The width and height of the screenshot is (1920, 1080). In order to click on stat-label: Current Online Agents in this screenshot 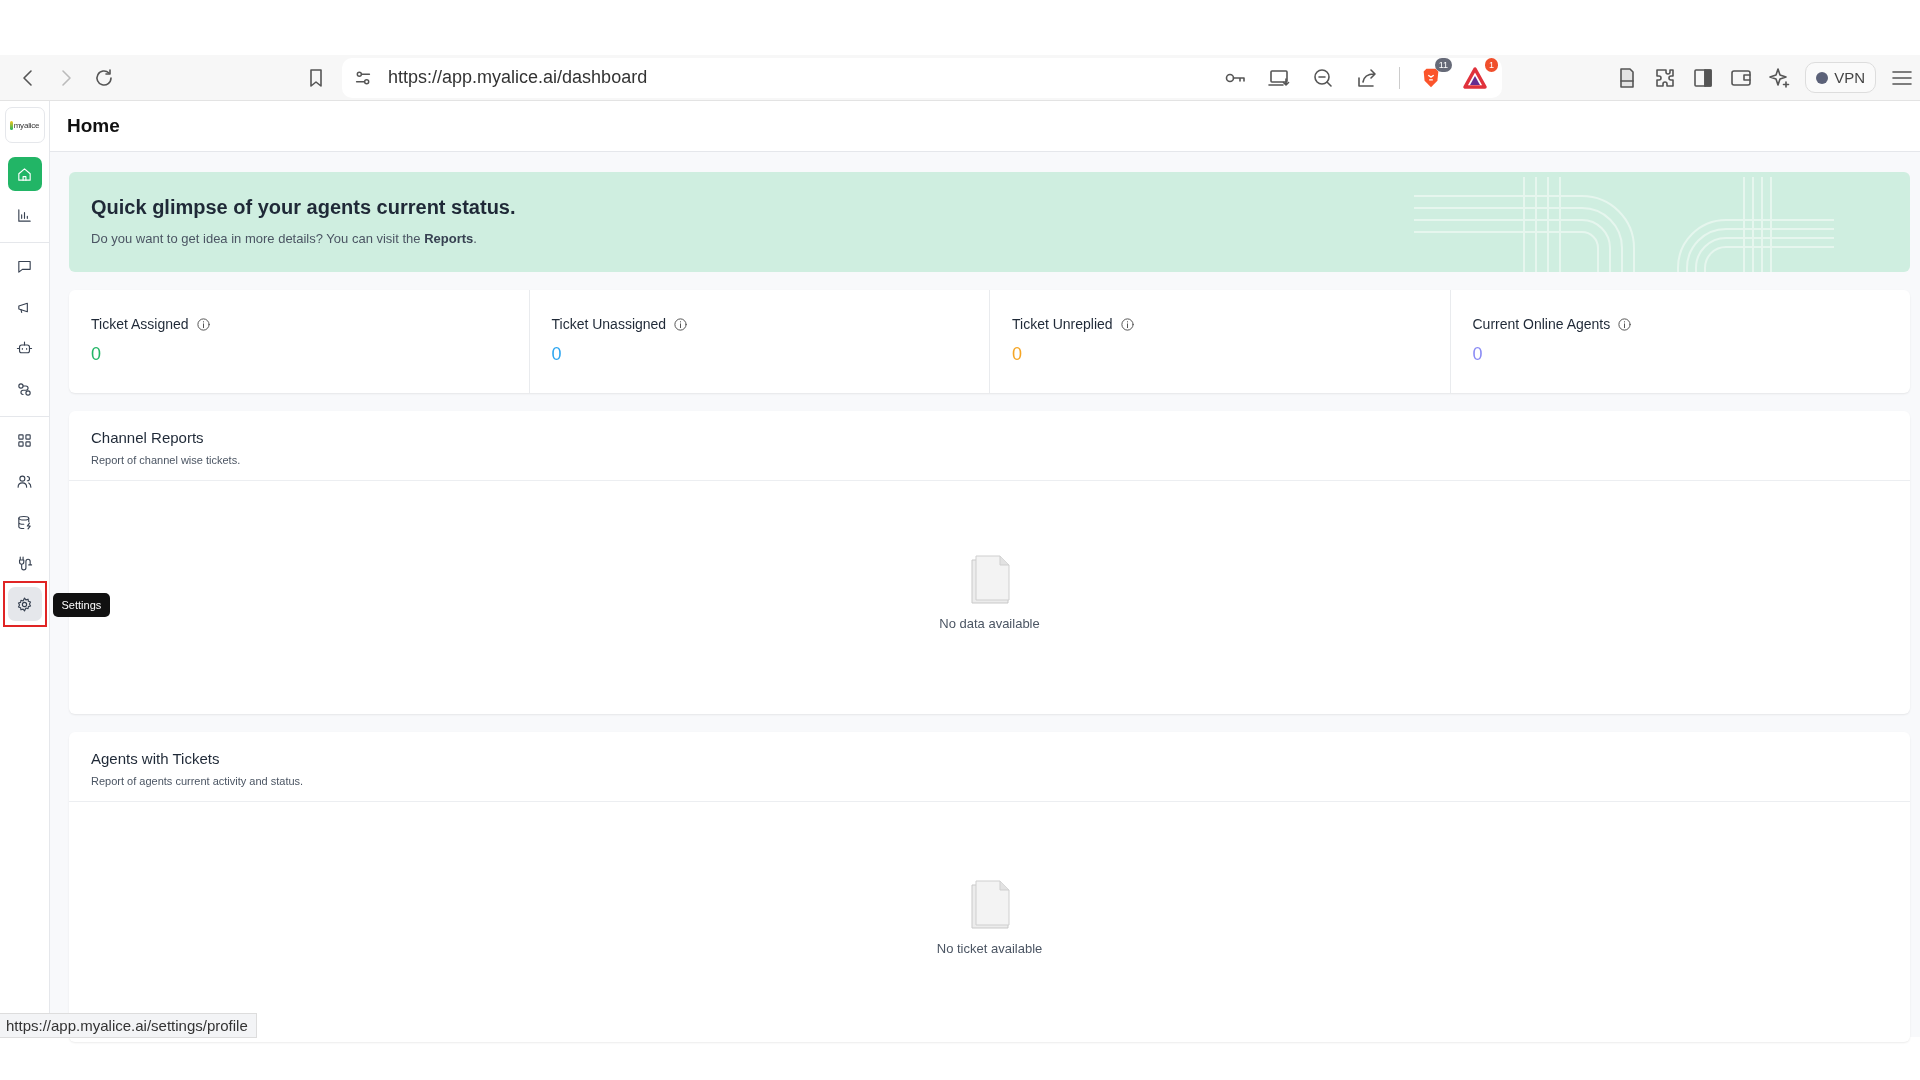, I will do `click(1541, 324)`.